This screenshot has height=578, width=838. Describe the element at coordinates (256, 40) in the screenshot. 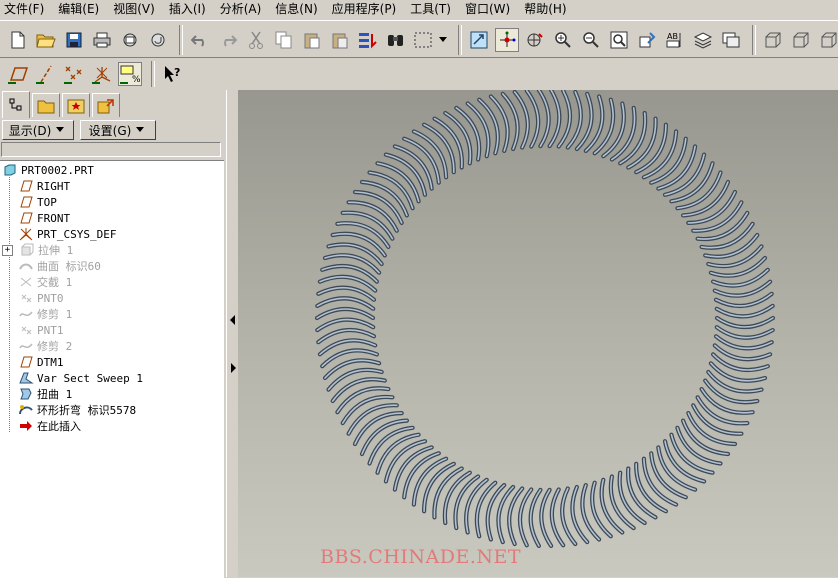

I see `cut-icon` at that location.